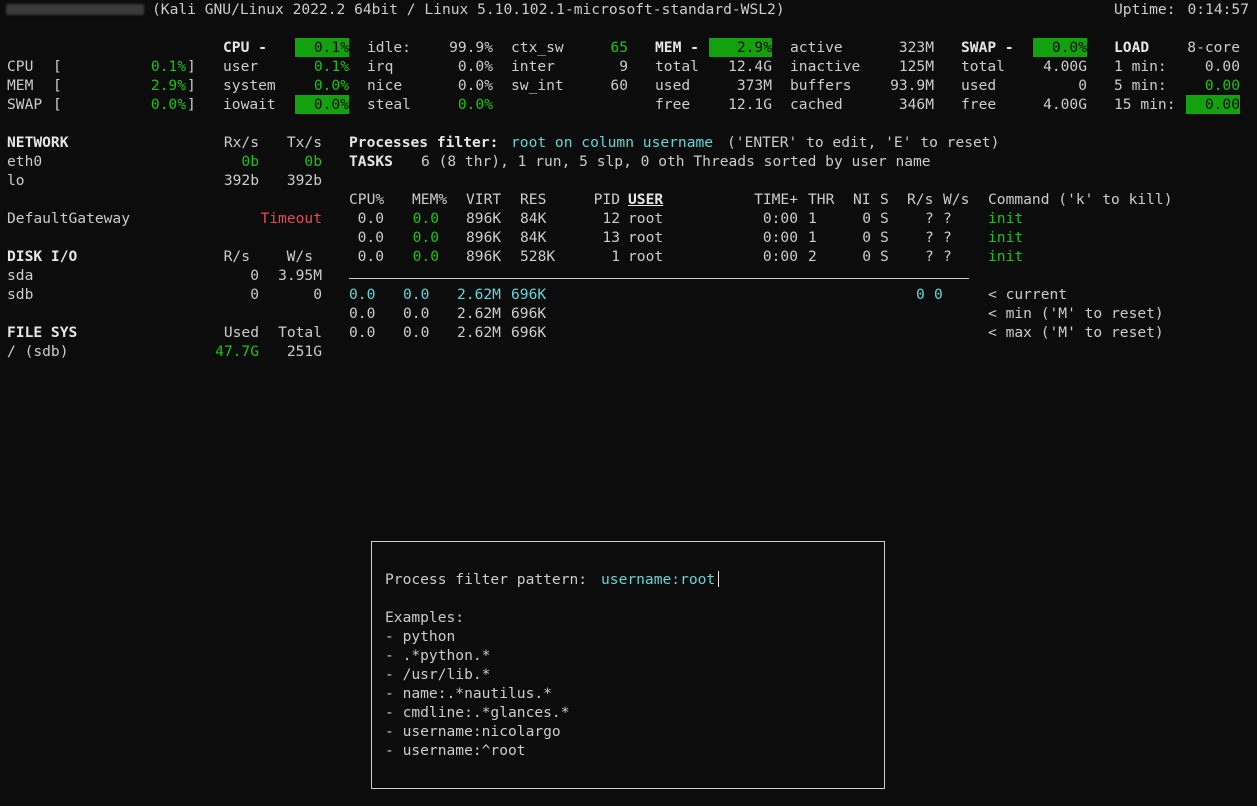  Describe the element at coordinates (884, 199) in the screenshot. I see `col-status: S` at that location.